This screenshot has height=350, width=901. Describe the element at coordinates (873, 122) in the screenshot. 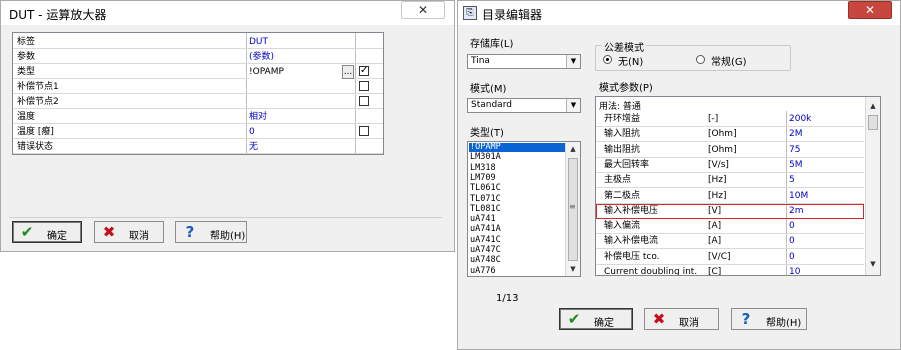

I see `scroll-thumb` at that location.